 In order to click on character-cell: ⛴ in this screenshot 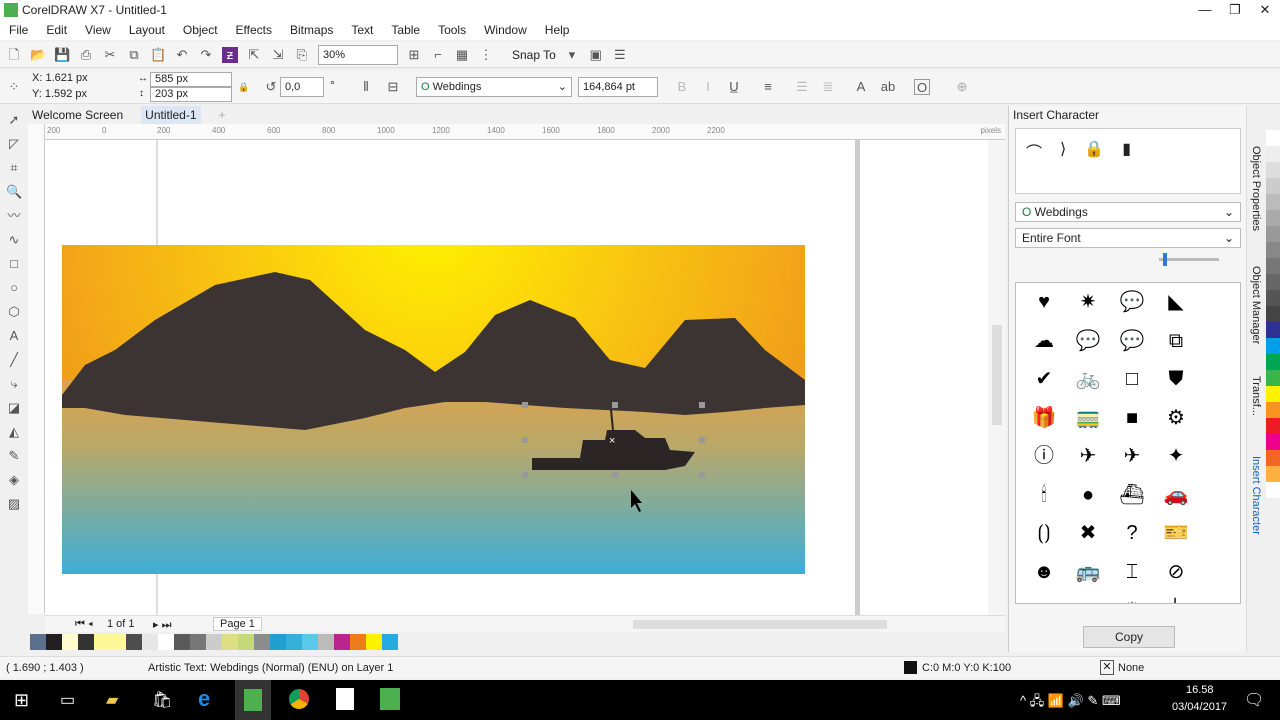, I will do `click(1132, 499)`.